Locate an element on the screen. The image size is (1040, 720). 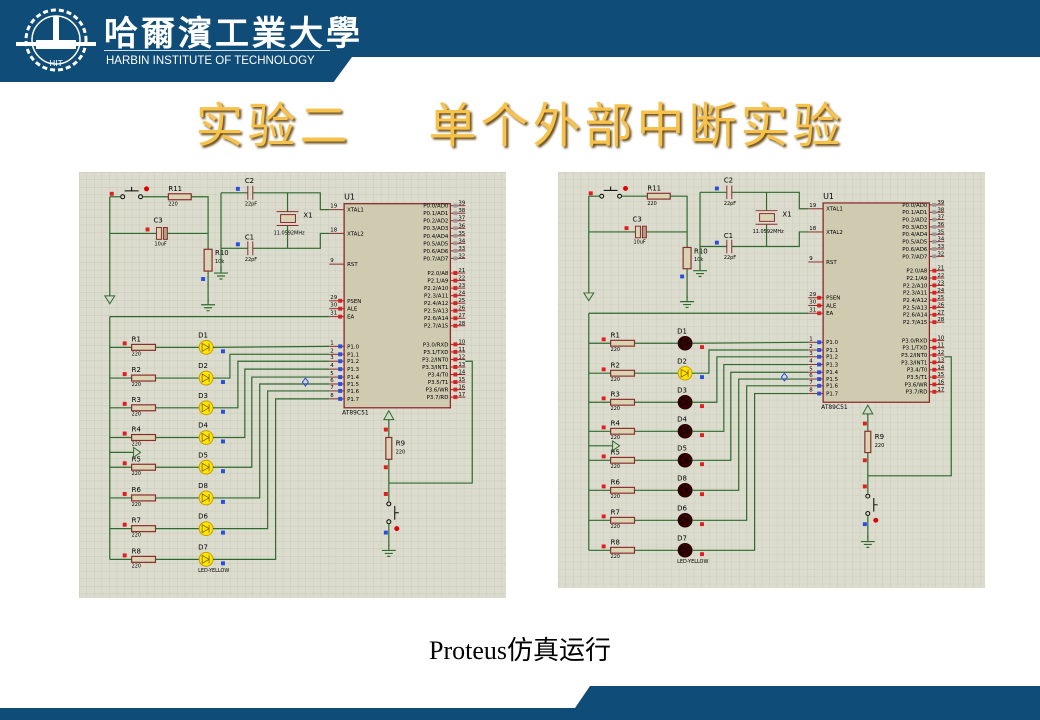
x1-label: X1 is located at coordinates (786, 215).